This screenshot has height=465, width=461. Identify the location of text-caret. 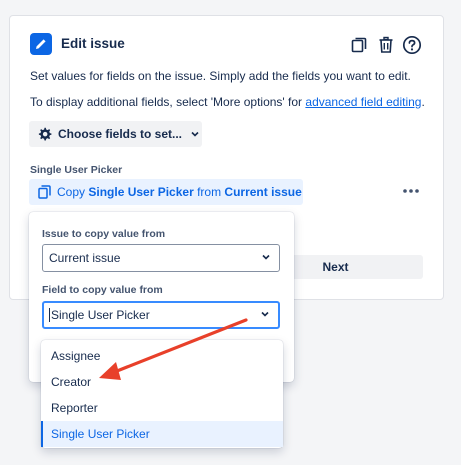
(49, 315).